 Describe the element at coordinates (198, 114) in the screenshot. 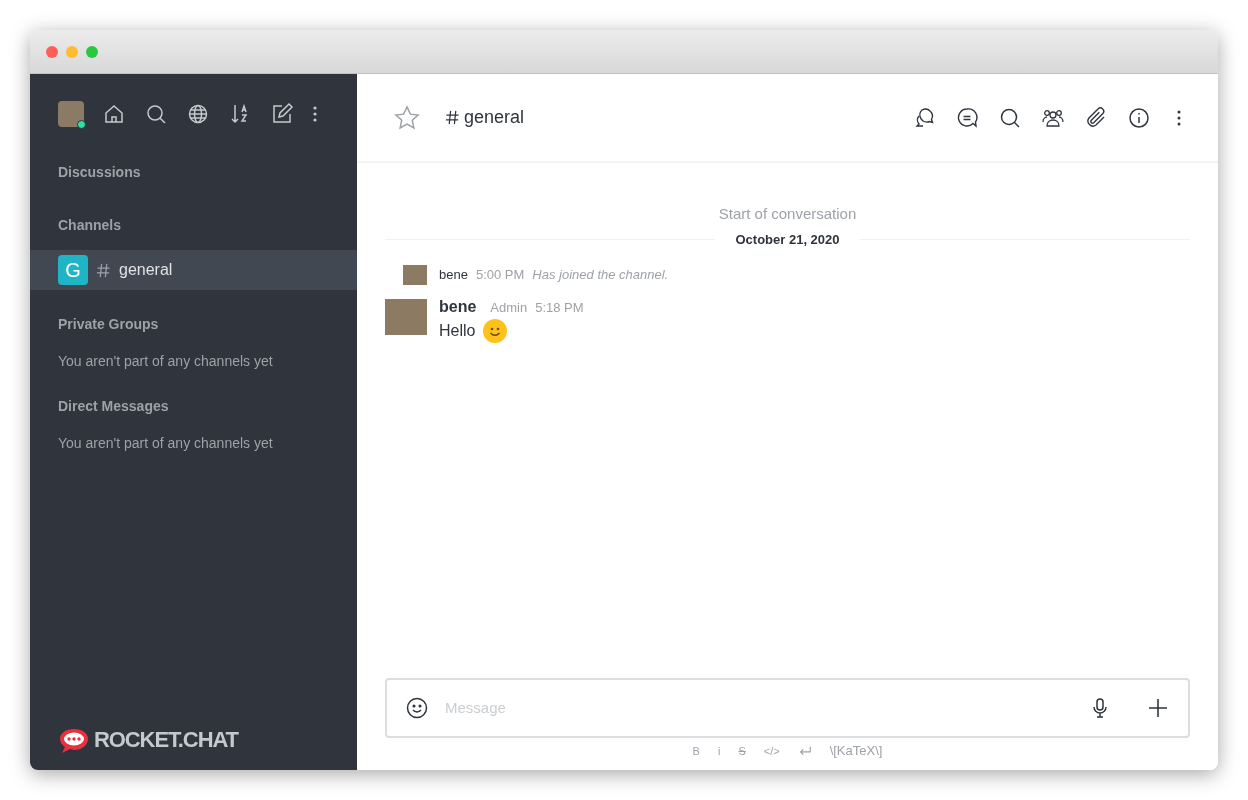

I see `globe-icon` at that location.